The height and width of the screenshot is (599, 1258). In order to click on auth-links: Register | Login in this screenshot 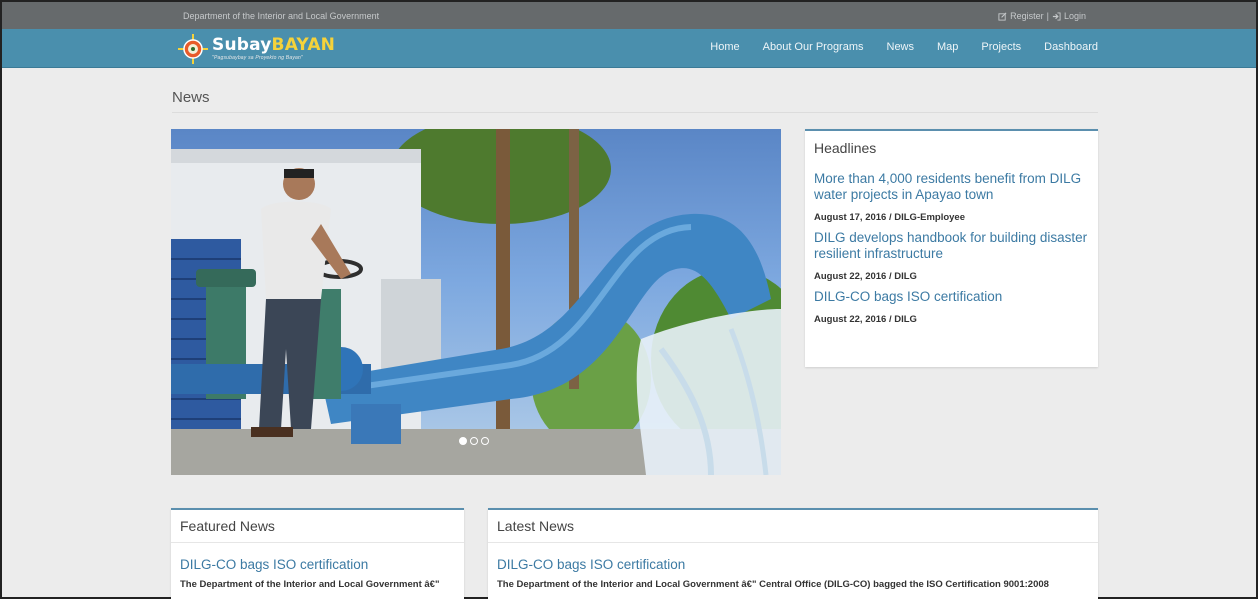, I will do `click(1042, 16)`.